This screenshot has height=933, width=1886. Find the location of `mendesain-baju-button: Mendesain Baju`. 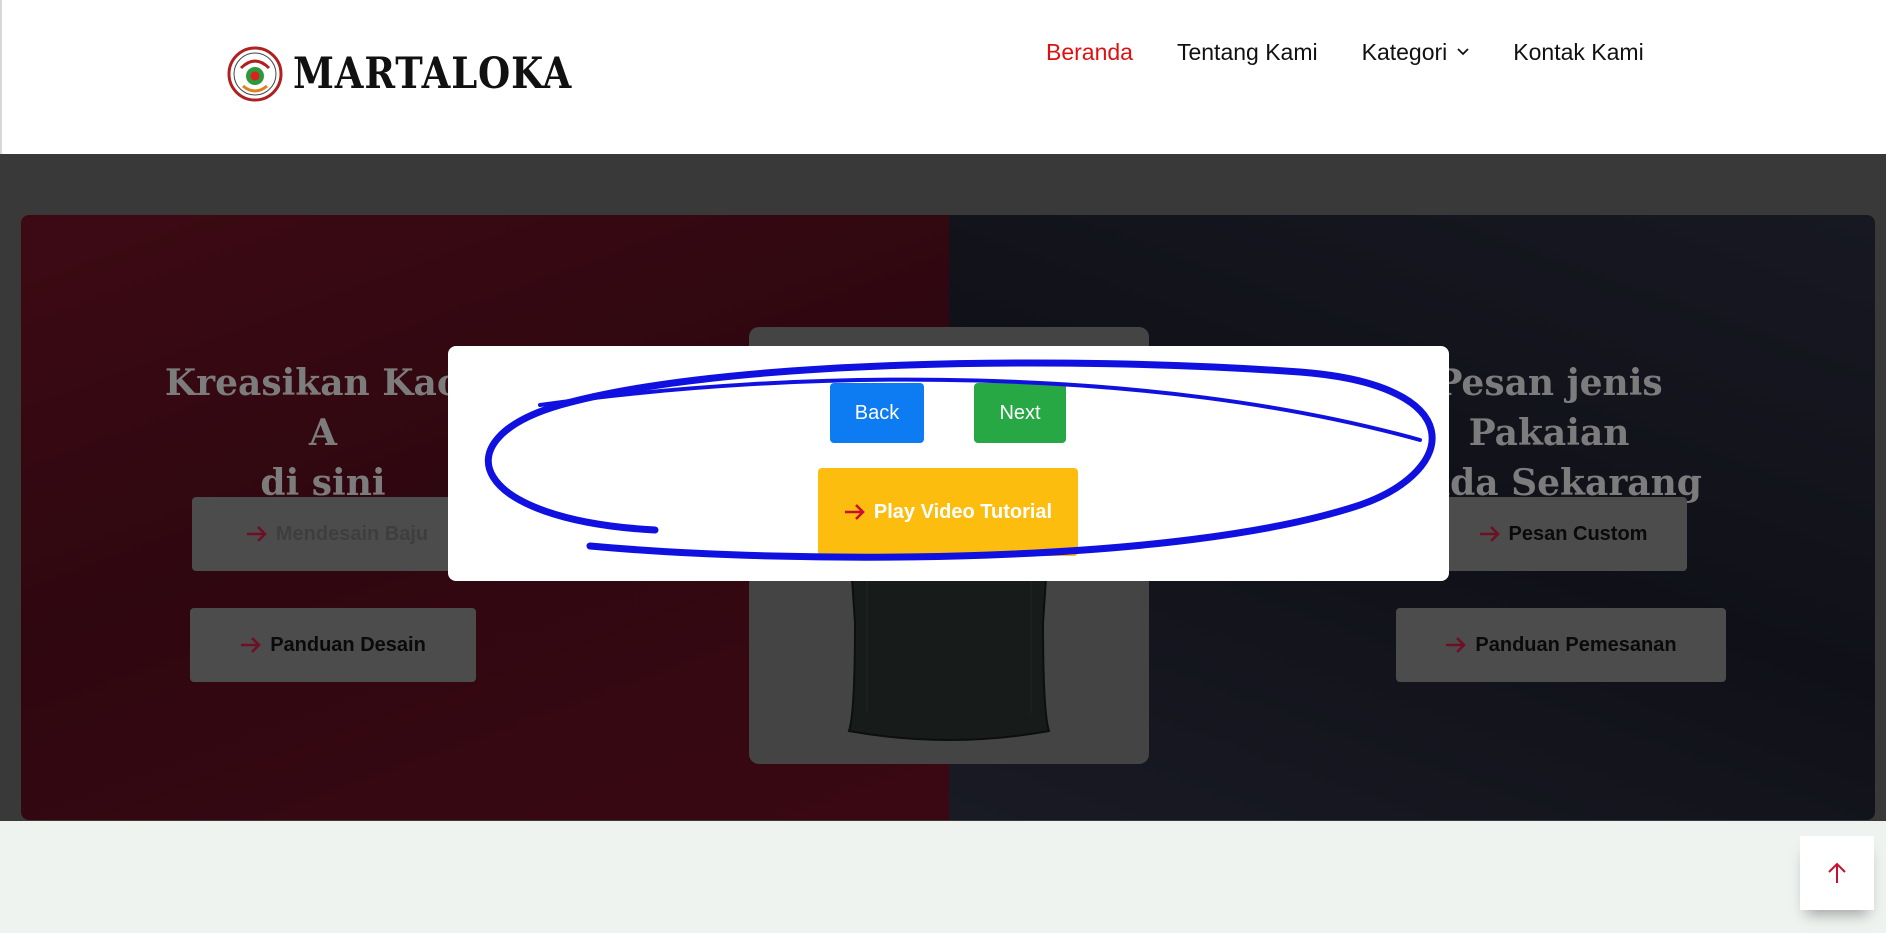

mendesain-baju-button: Mendesain Baju is located at coordinates (337, 534).